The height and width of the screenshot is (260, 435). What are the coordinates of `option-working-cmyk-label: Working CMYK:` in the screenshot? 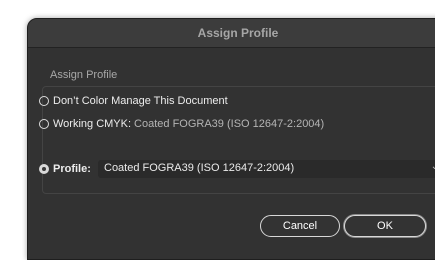 It's located at (92, 124).